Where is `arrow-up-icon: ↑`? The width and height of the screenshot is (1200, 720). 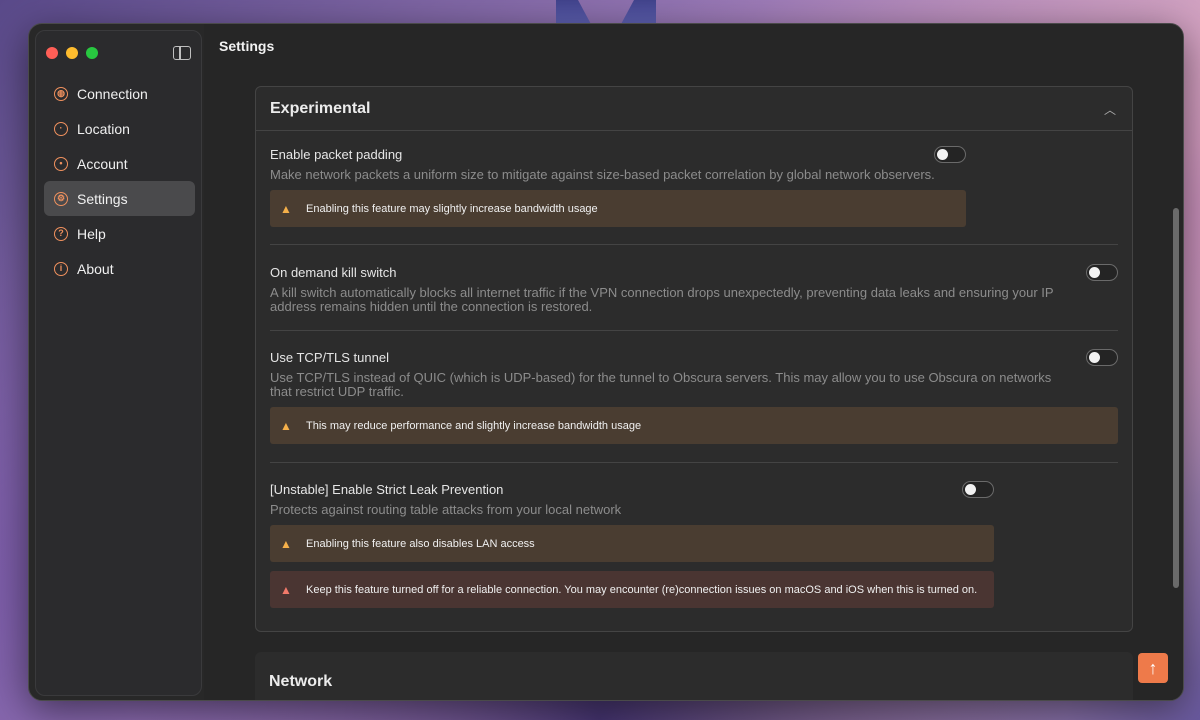 arrow-up-icon: ↑ is located at coordinates (1153, 667).